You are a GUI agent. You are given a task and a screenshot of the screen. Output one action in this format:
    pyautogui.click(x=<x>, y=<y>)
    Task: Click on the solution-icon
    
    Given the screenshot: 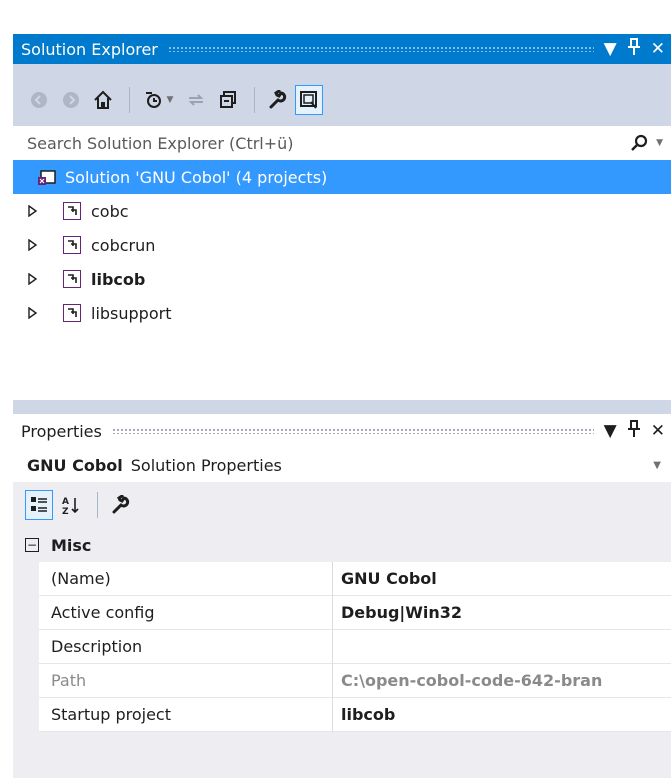 What is the action you would take?
    pyautogui.click(x=47, y=177)
    